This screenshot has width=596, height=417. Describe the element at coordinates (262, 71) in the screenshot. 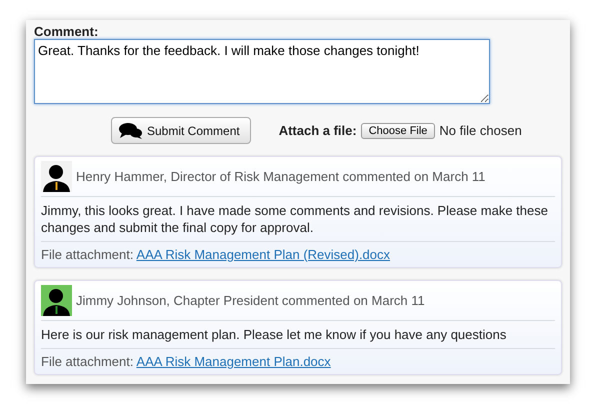

I see `comment-field: Great. Thanks for the feedback. I will make those changes tonight!` at that location.